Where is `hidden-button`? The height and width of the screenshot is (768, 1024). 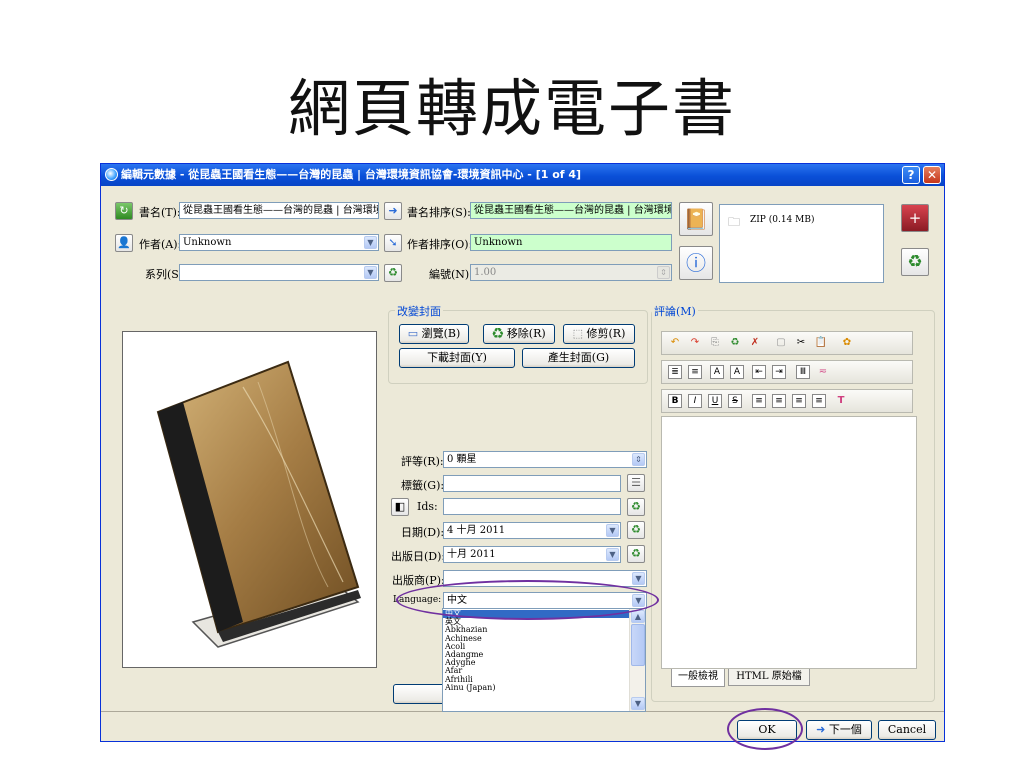 hidden-button is located at coordinates (421, 694).